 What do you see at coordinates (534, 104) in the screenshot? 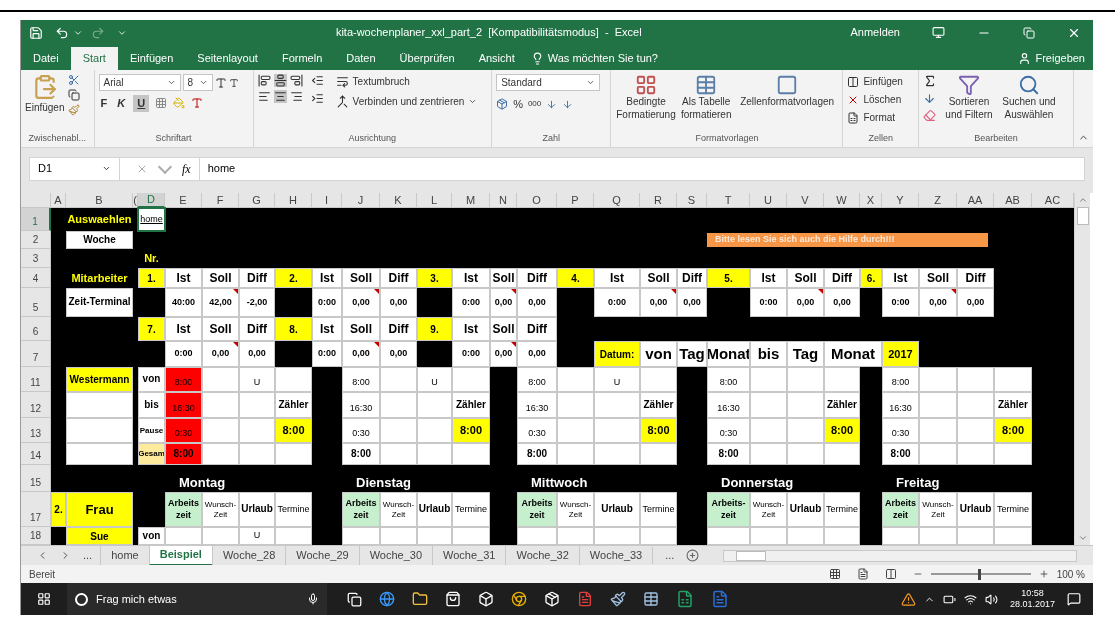
I see `thousands-button: 000` at bounding box center [534, 104].